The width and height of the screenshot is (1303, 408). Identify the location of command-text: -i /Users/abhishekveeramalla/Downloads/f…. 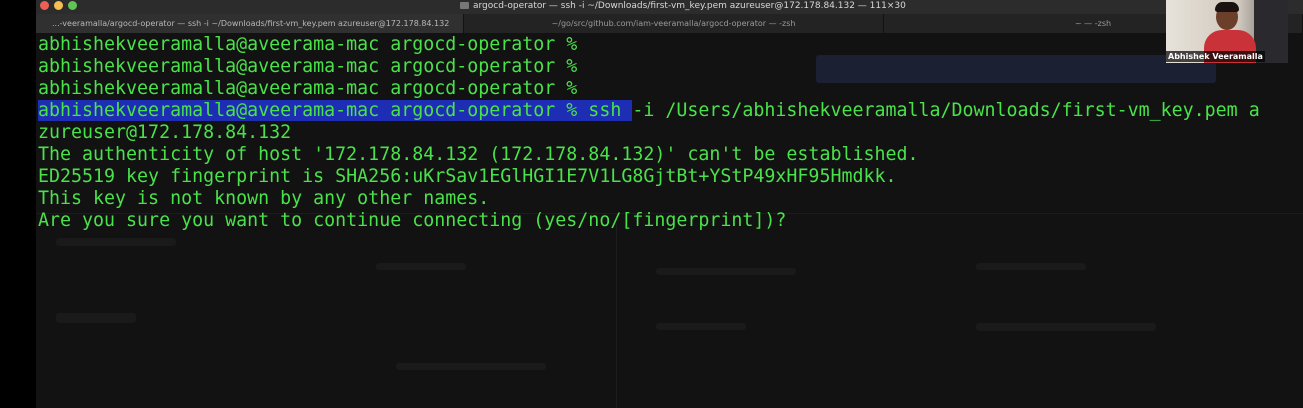
(946, 110).